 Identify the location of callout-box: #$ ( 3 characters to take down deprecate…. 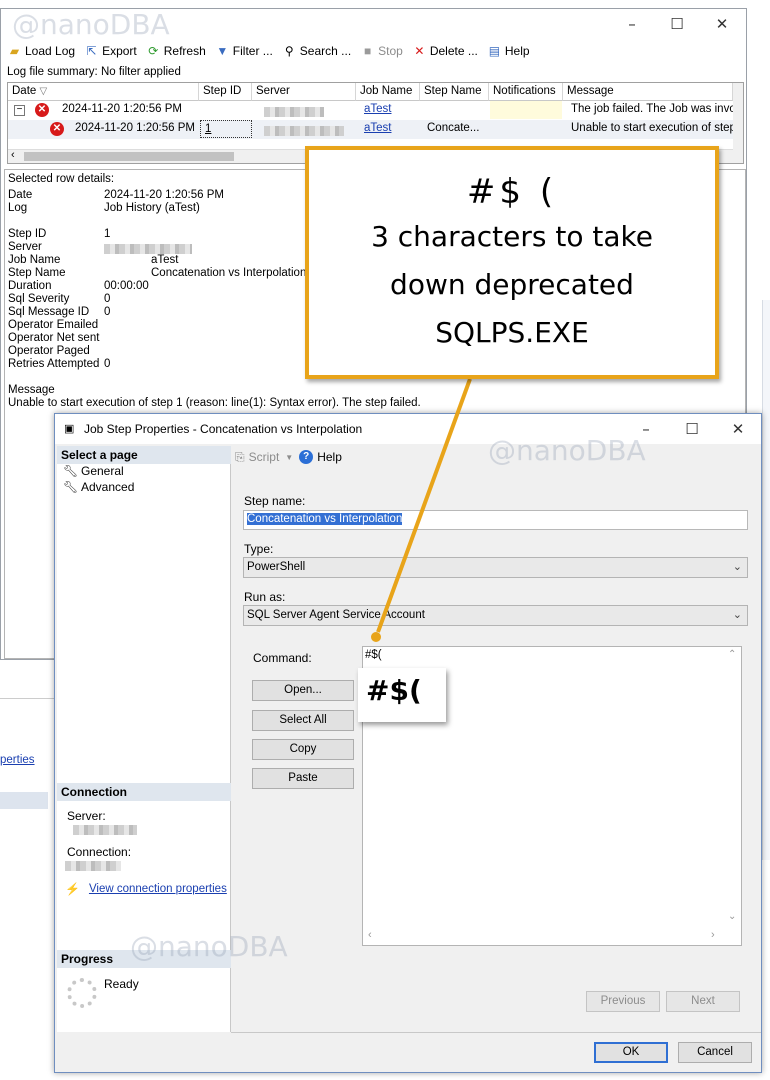
(512, 262).